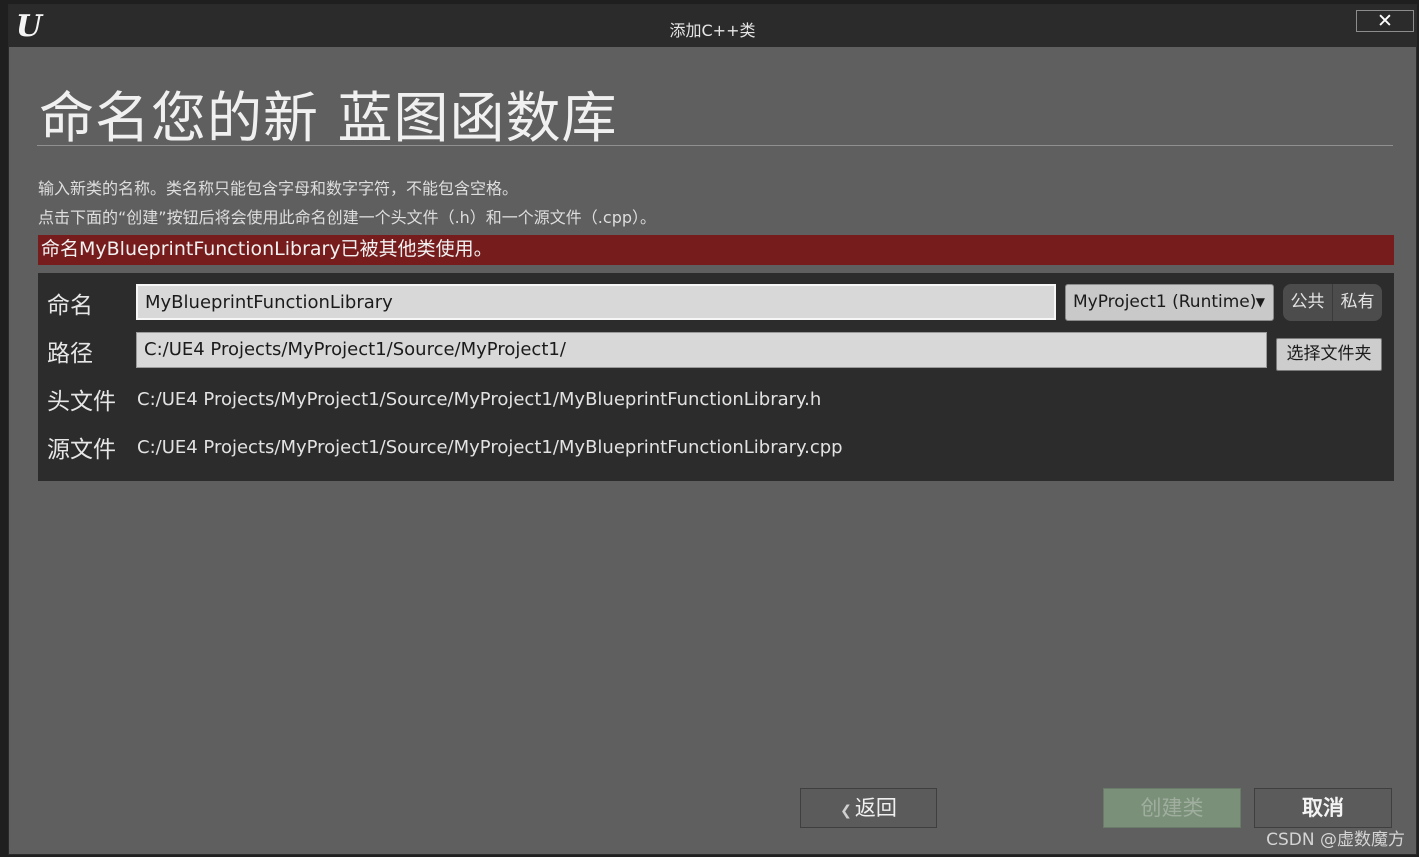 The width and height of the screenshot is (1419, 857). I want to click on module-select: MyProject1 (Runtime) ▼, so click(1169, 302).